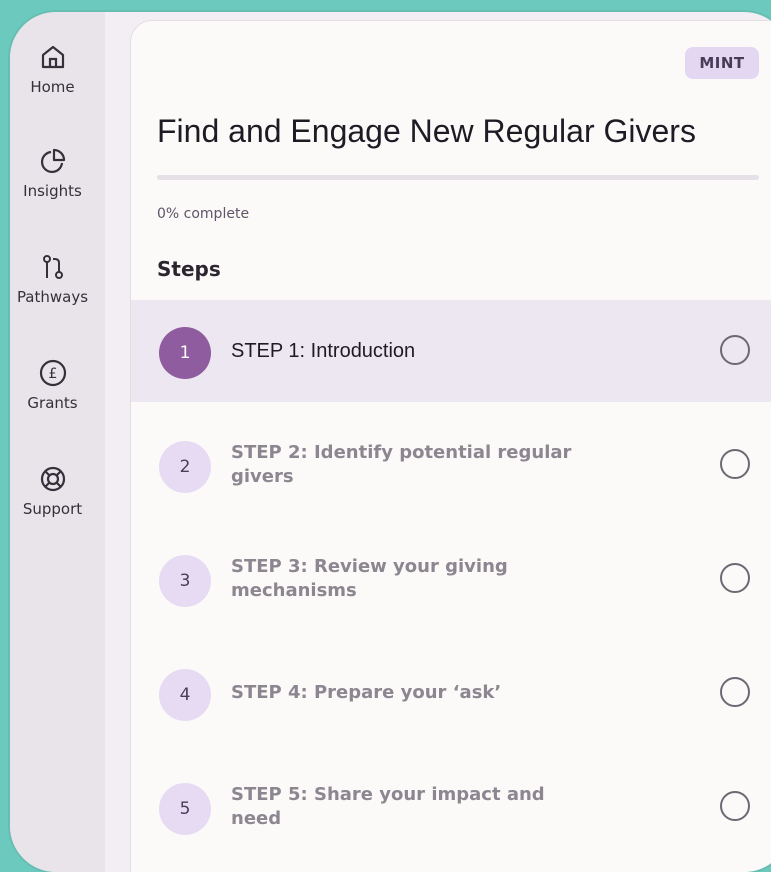 This screenshot has height=872, width=771. I want to click on step-row: 3 STEP 3: Review your giving mechanisms, so click(451, 579).